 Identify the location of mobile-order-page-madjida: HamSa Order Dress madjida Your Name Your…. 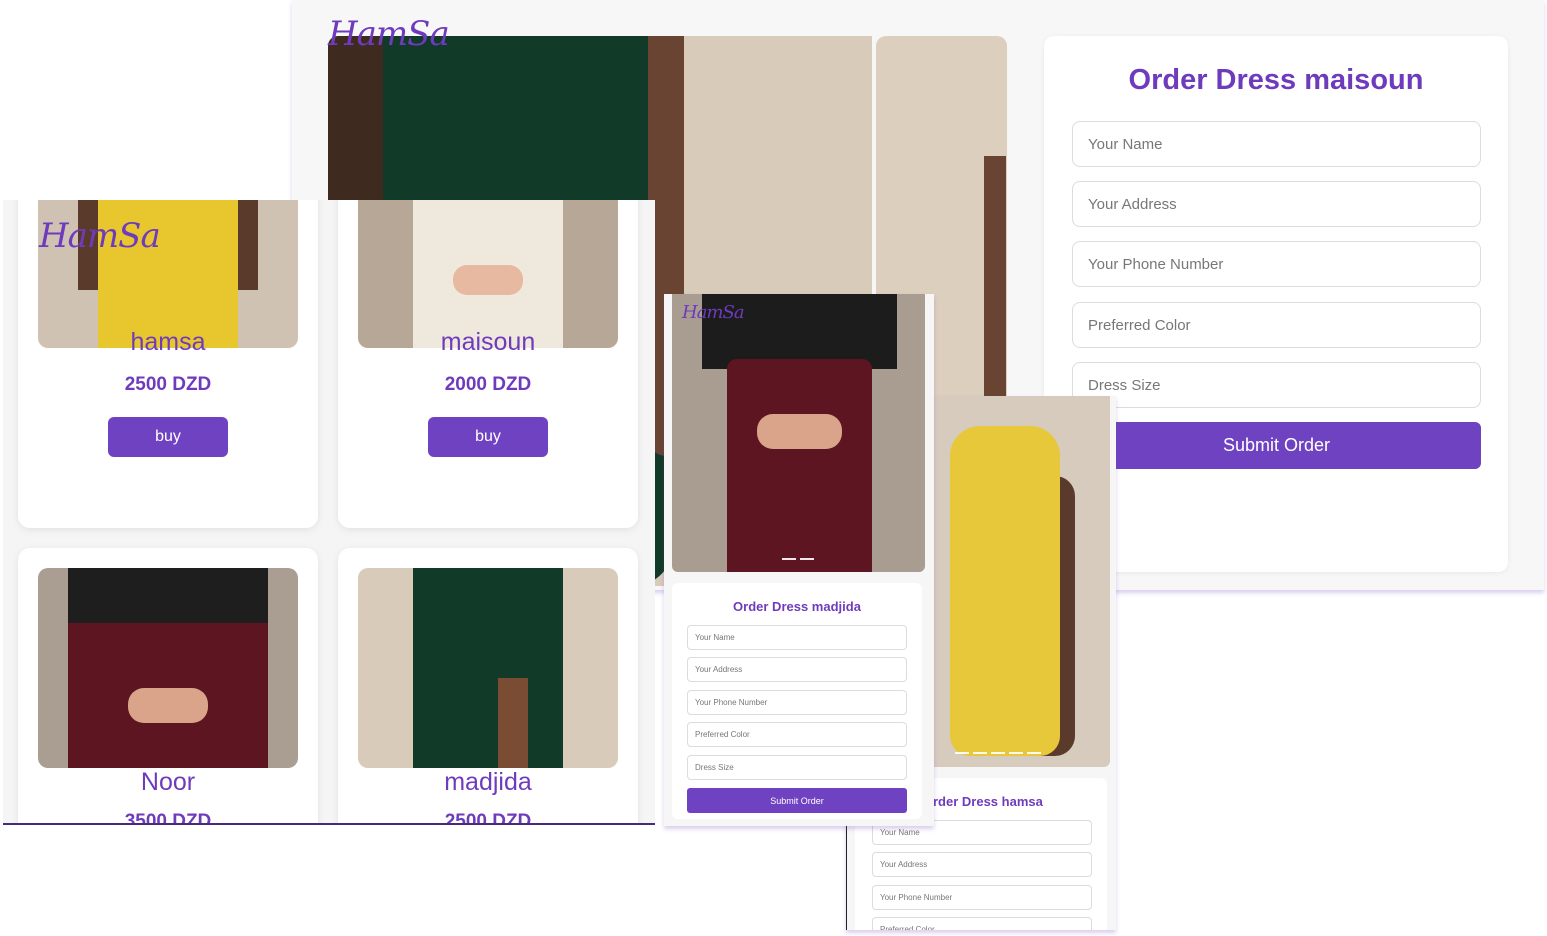
(799, 560).